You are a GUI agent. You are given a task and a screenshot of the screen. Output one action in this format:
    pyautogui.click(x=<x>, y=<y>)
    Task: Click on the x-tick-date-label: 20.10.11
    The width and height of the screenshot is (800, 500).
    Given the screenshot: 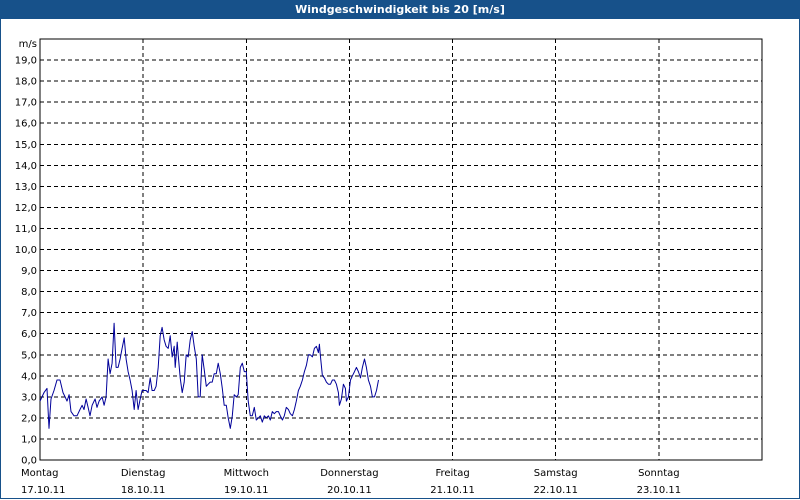 What is the action you would take?
    pyautogui.click(x=349, y=490)
    